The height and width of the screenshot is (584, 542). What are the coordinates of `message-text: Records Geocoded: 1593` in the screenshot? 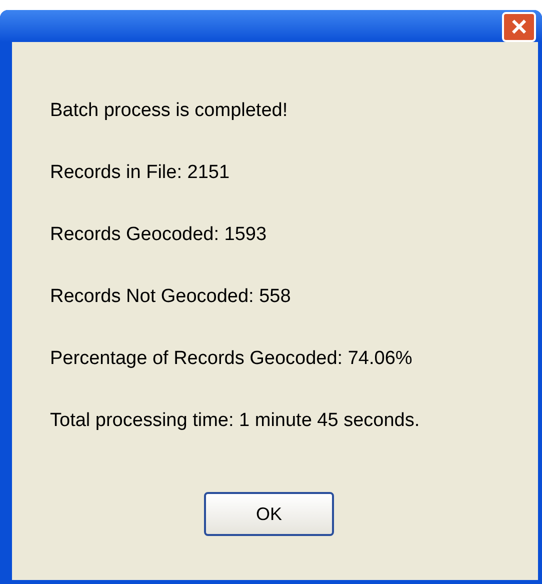 It's located at (159, 235).